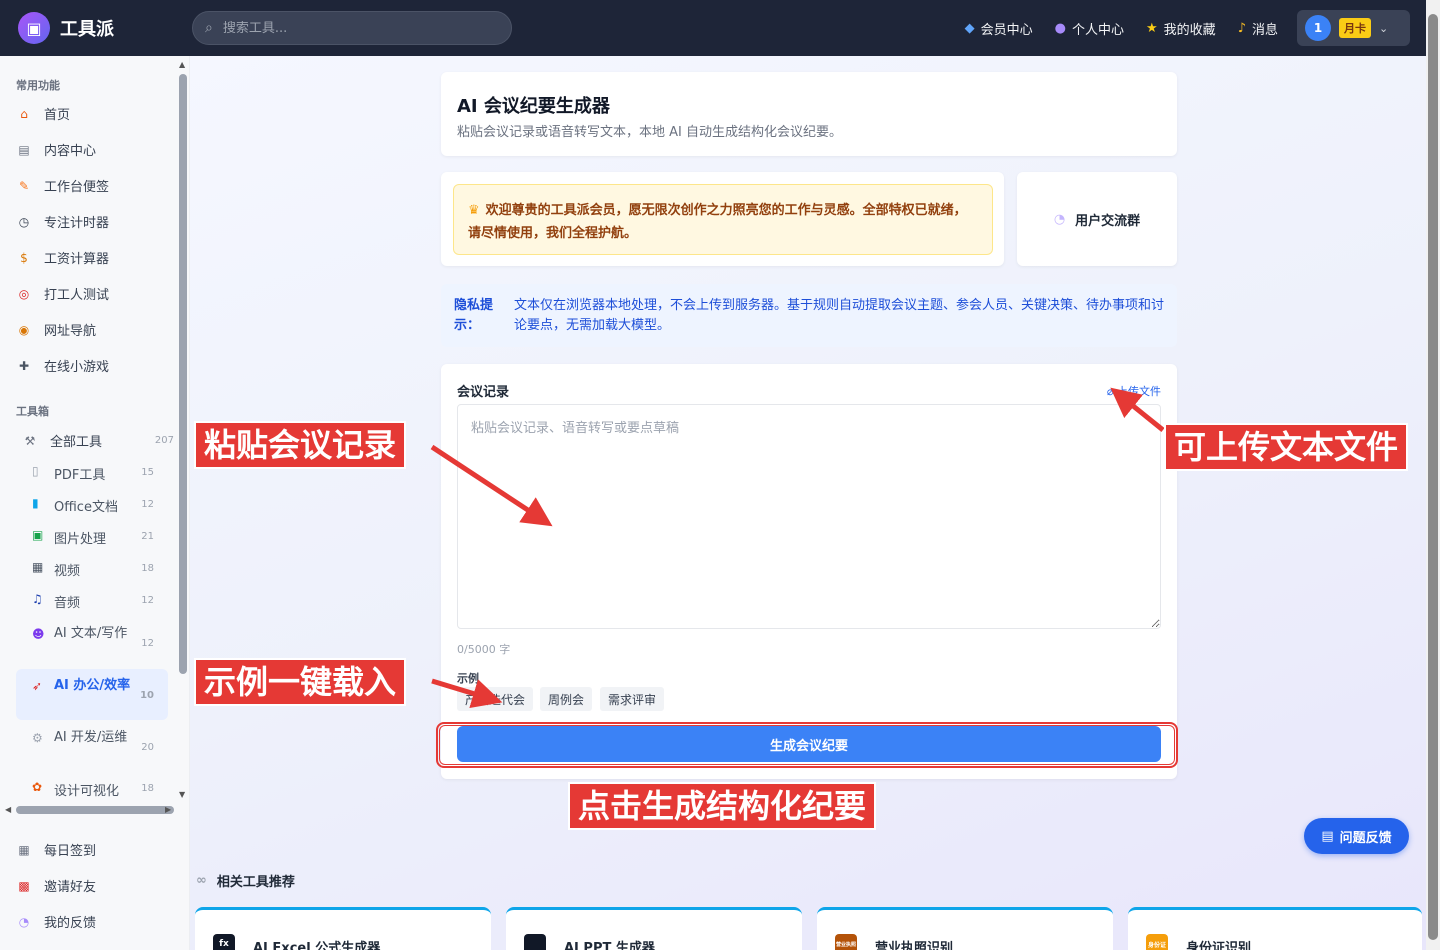 The width and height of the screenshot is (1440, 950). Describe the element at coordinates (300, 682) in the screenshot. I see `annotation-example: 示例一键载入` at that location.